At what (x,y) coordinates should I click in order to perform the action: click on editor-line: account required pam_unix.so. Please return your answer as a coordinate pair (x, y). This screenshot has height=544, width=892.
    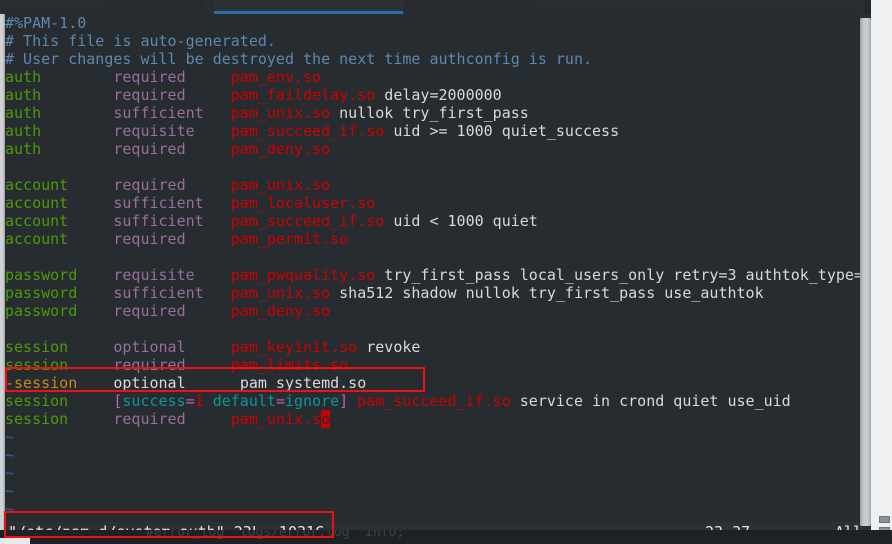
    Looking at the image, I should click on (435, 185).